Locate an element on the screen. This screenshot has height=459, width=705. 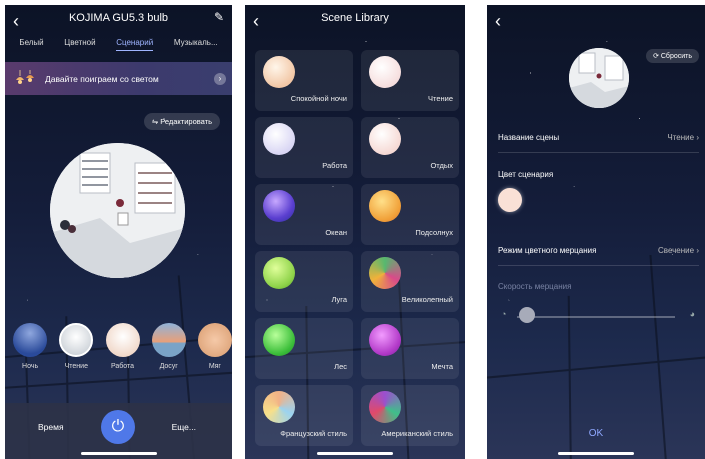
edit-button: ⇋ Редактировать is located at coordinates (181, 121).